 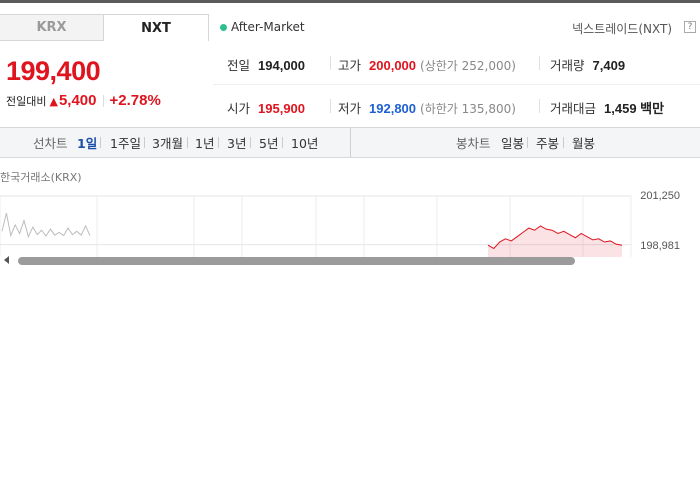 I want to click on top-border, so click(x=350, y=1).